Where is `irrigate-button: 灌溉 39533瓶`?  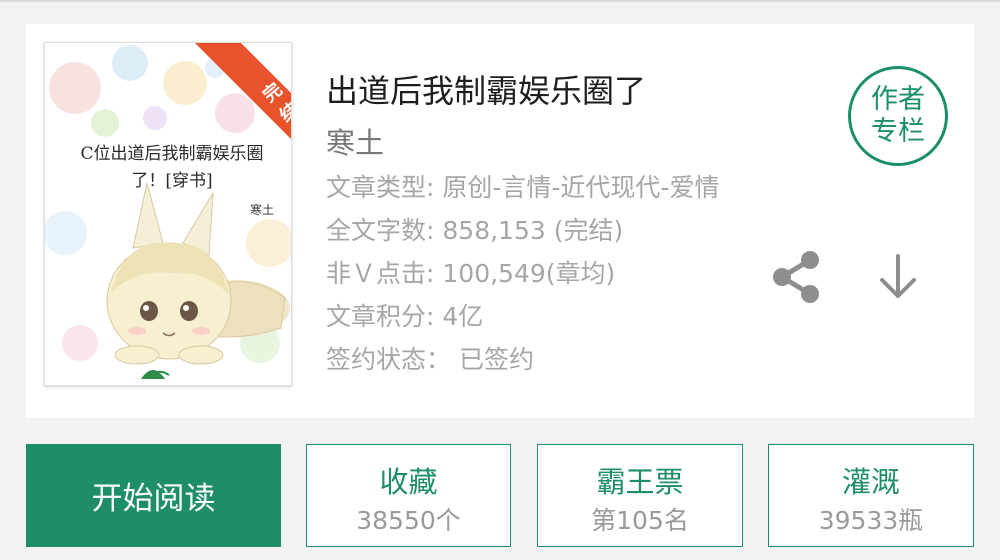
irrigate-button: 灌溉 39533瓶 is located at coordinates (871, 495).